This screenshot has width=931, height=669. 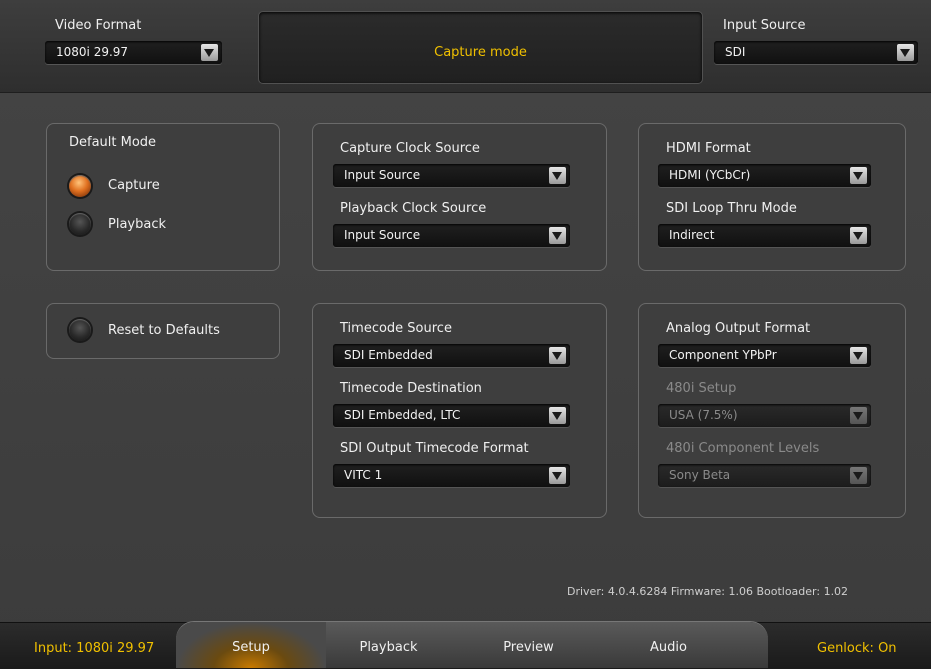 I want to click on setup-480i-label: 480i Setup, so click(x=701, y=388).